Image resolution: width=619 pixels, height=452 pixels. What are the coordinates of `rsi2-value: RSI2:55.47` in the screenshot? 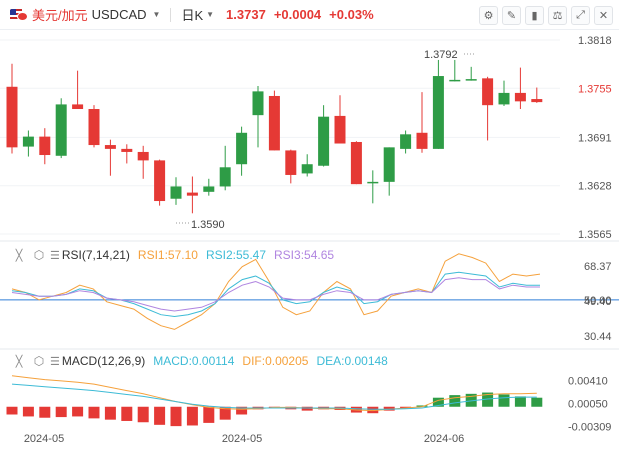 It's located at (236, 255).